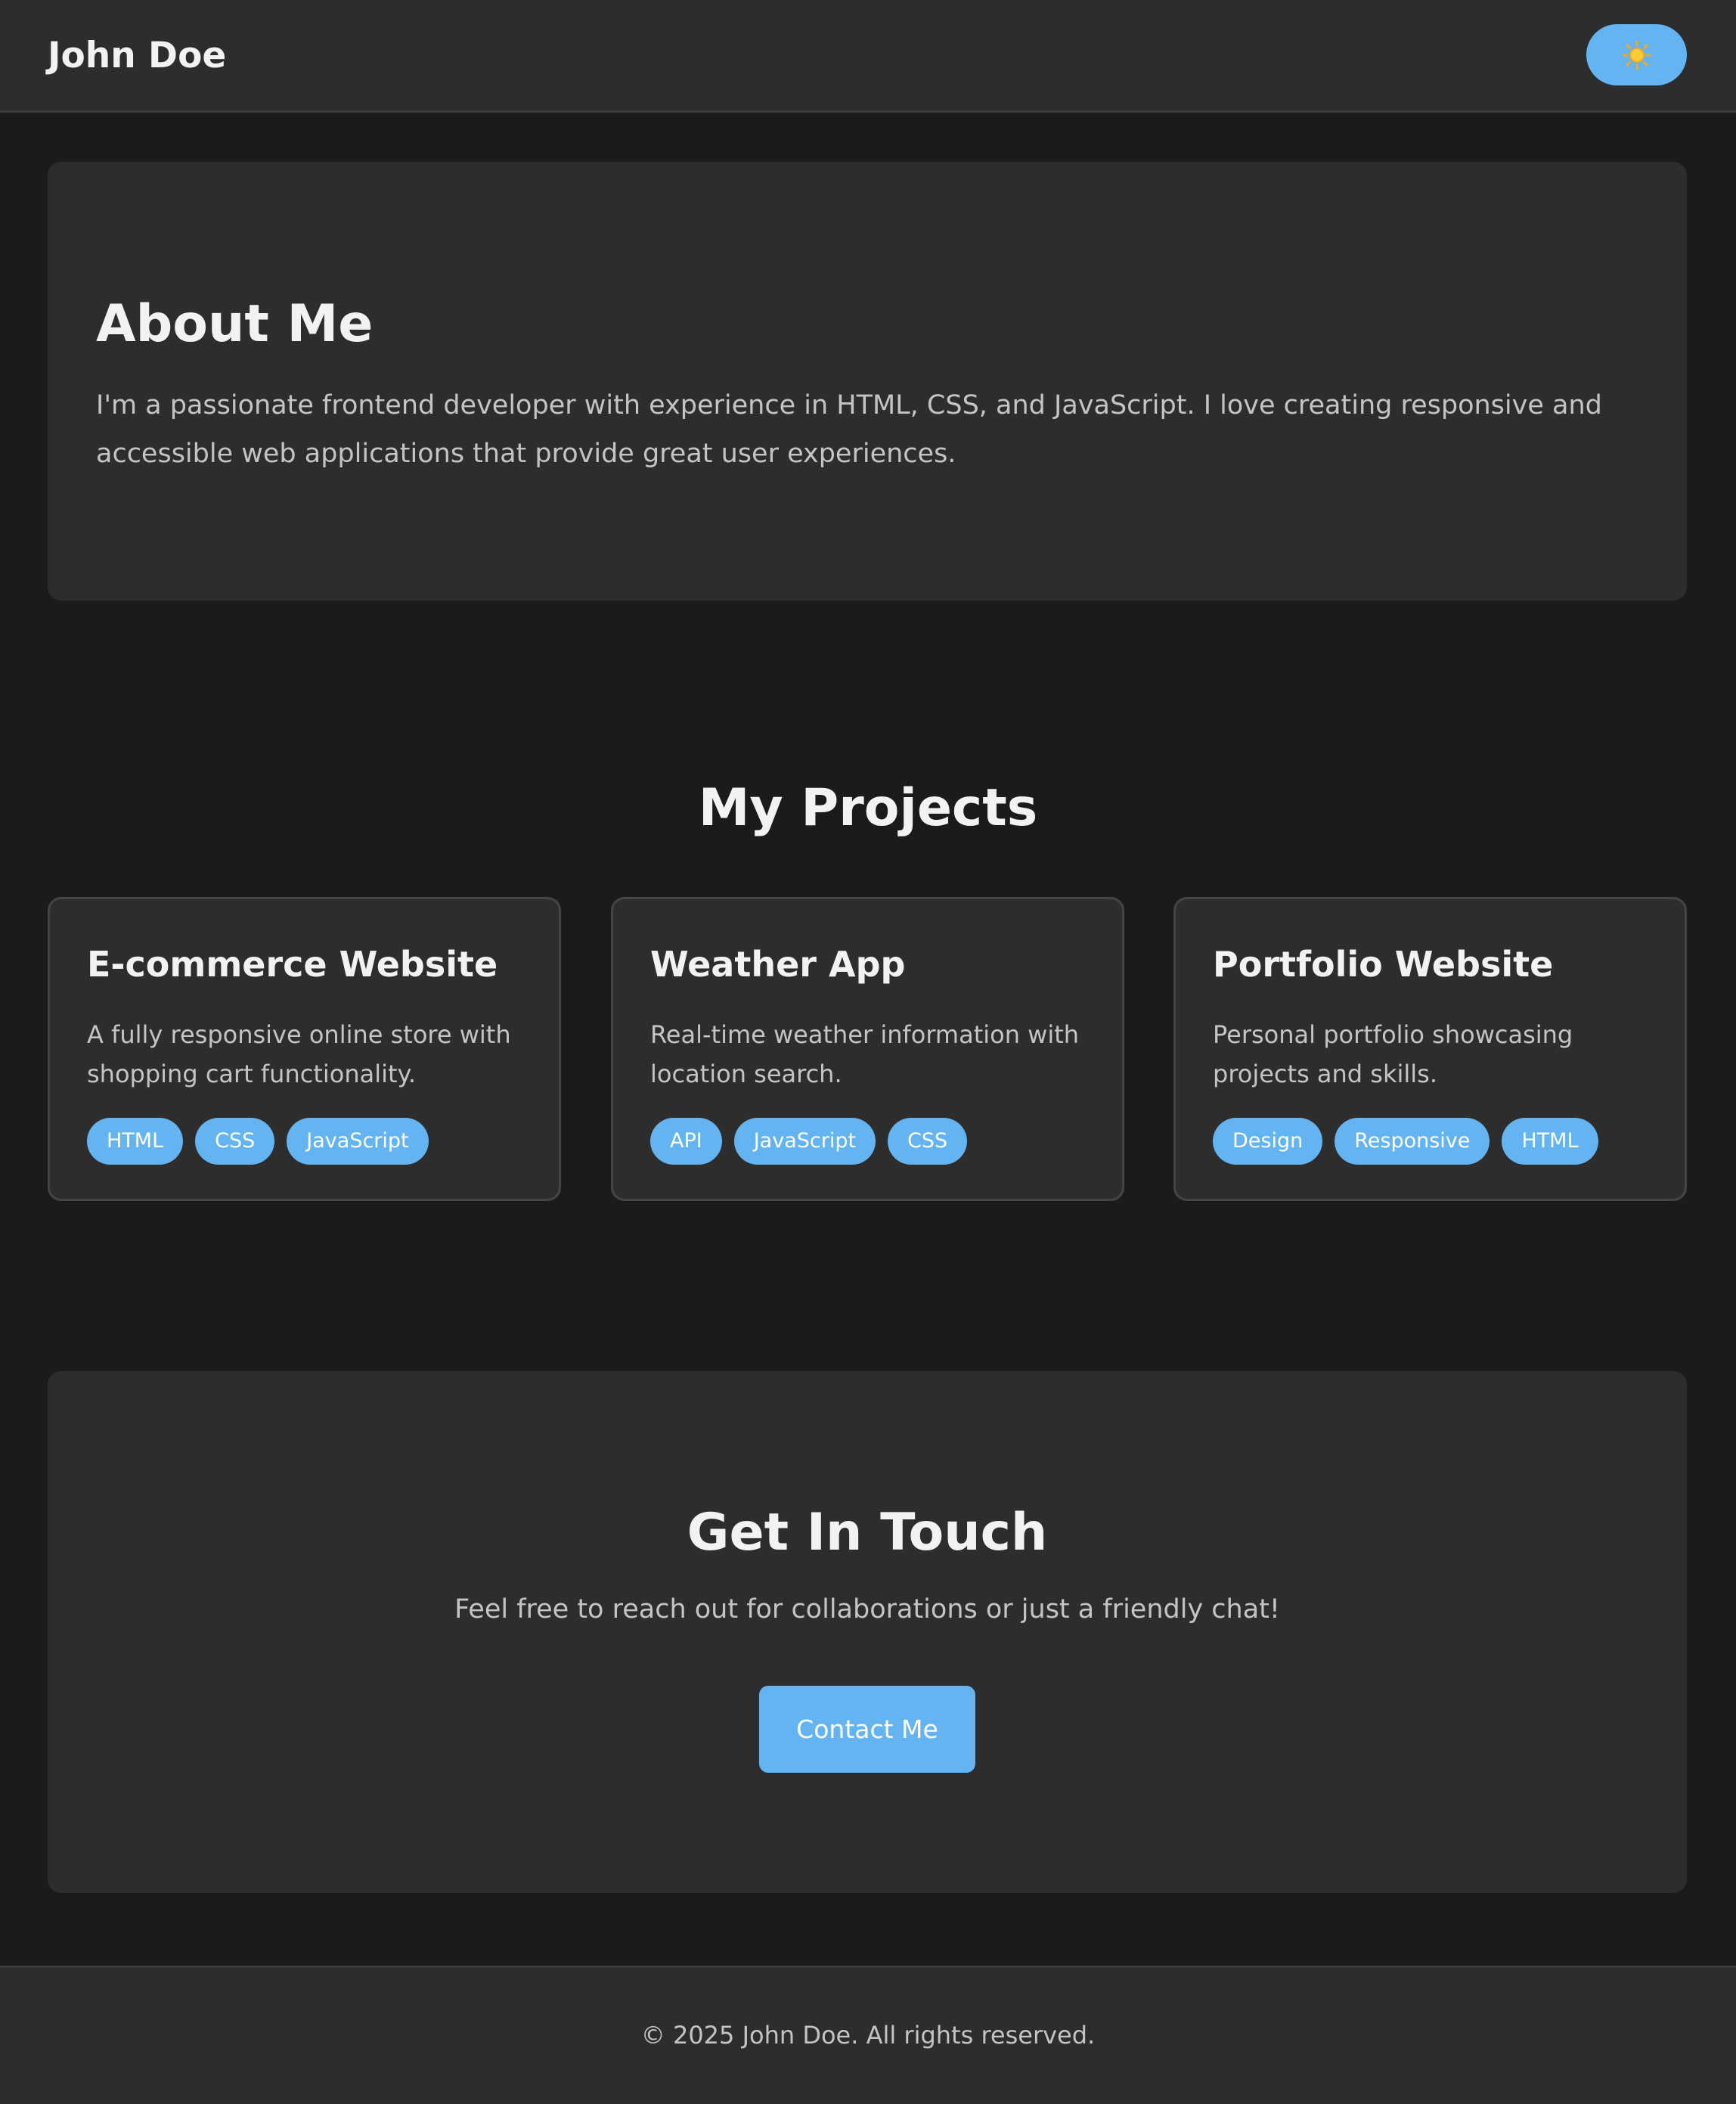 The height and width of the screenshot is (2104, 1736). What do you see at coordinates (292, 964) in the screenshot?
I see `project-card-title: E-commerce Website` at bounding box center [292, 964].